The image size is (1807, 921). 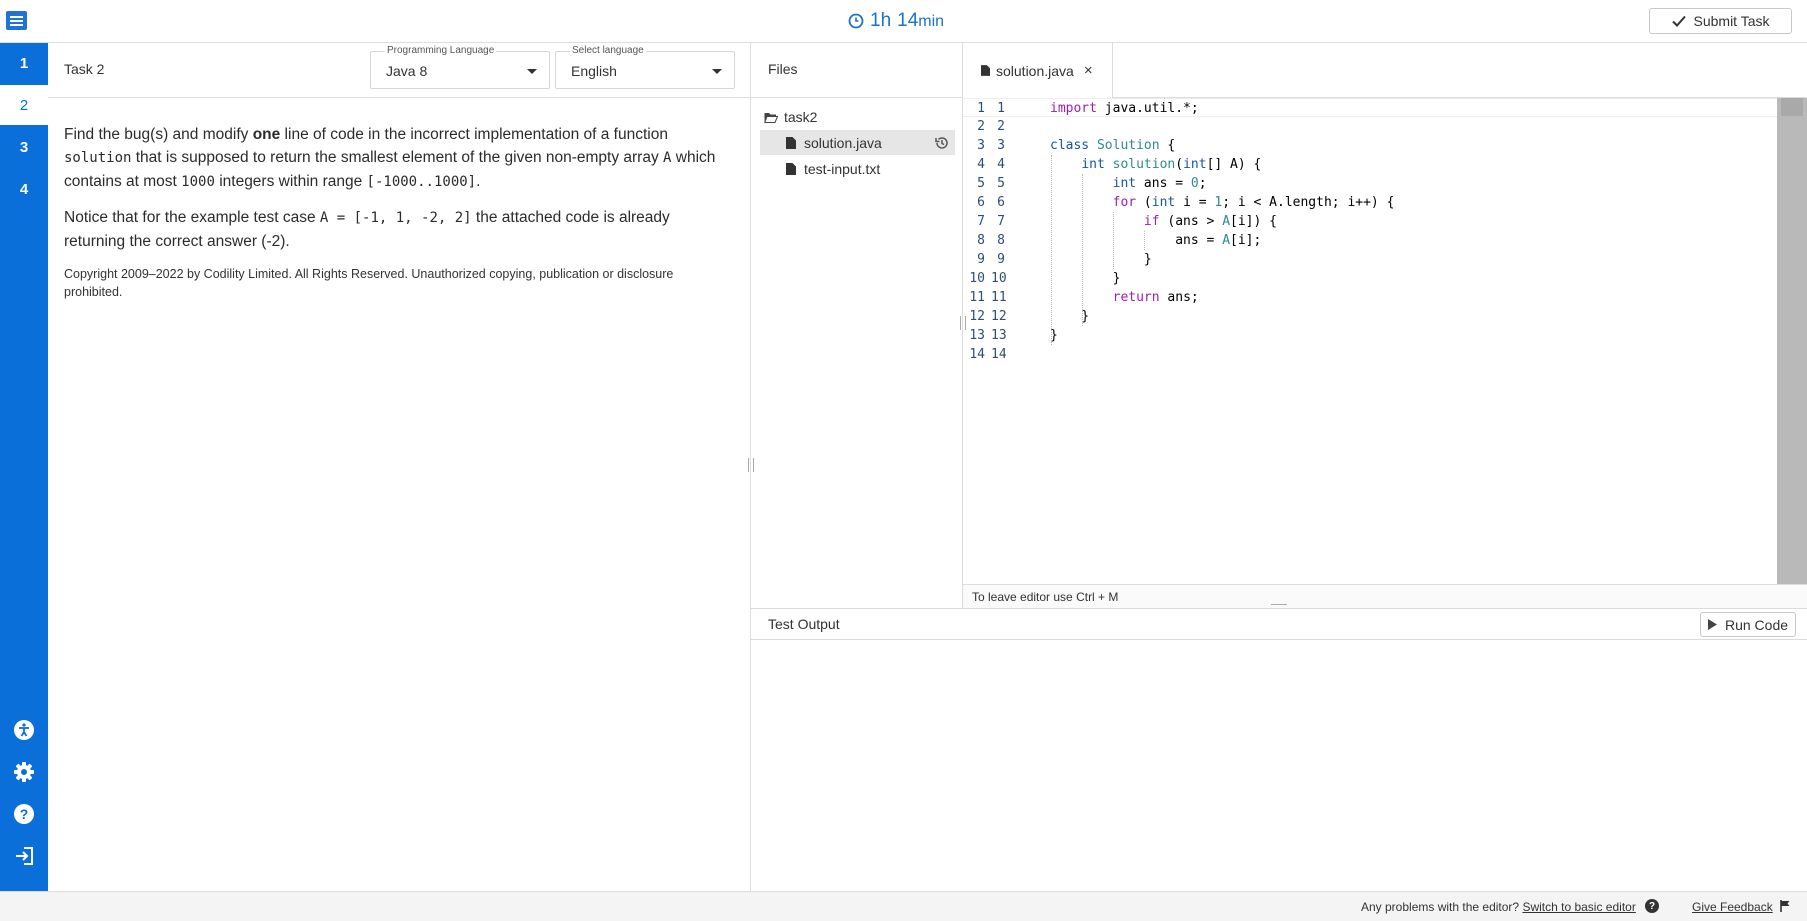 I want to click on code-line: 13 13}, so click(x=1013, y=335).